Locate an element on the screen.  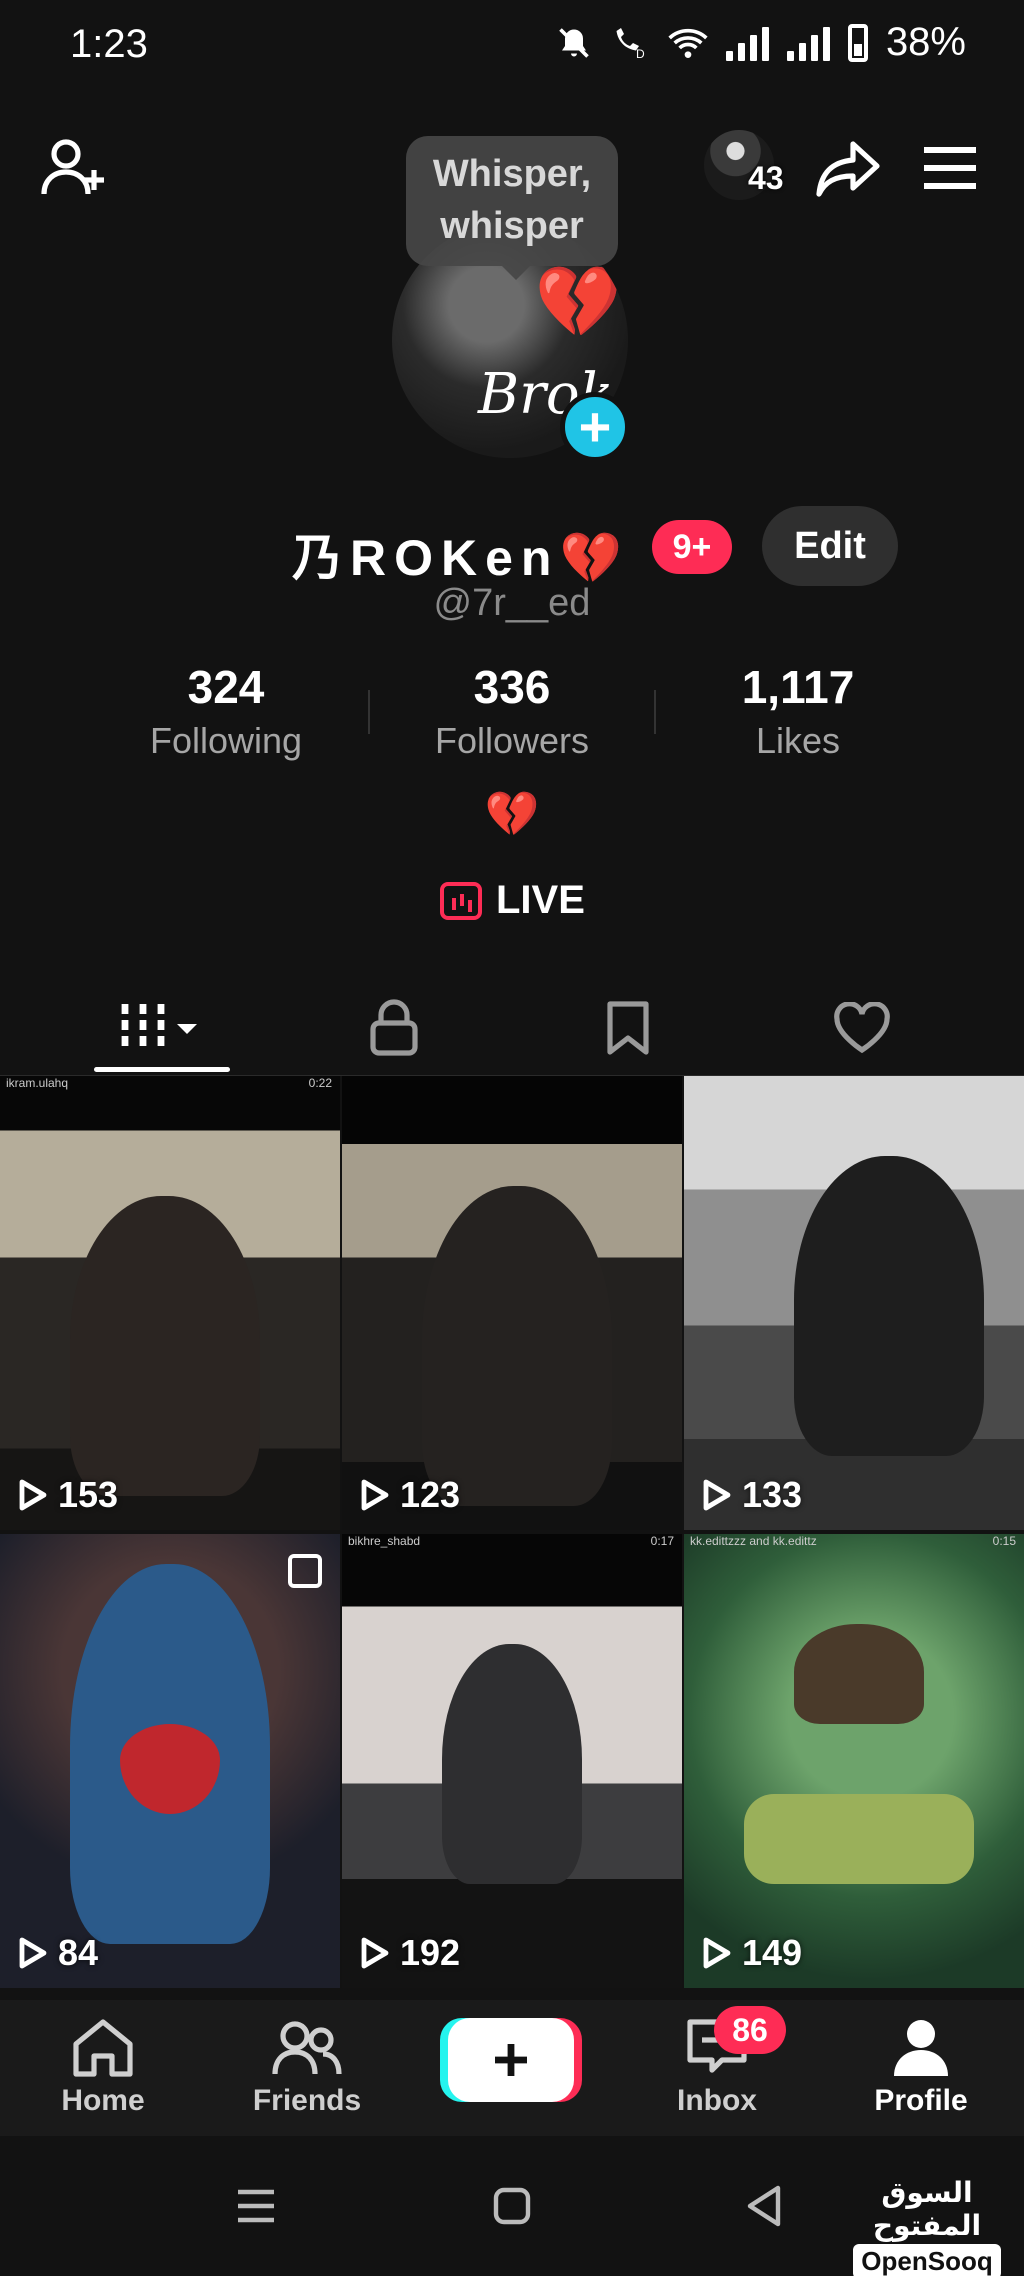
stat-label: Followers is located at coordinates (512, 740).